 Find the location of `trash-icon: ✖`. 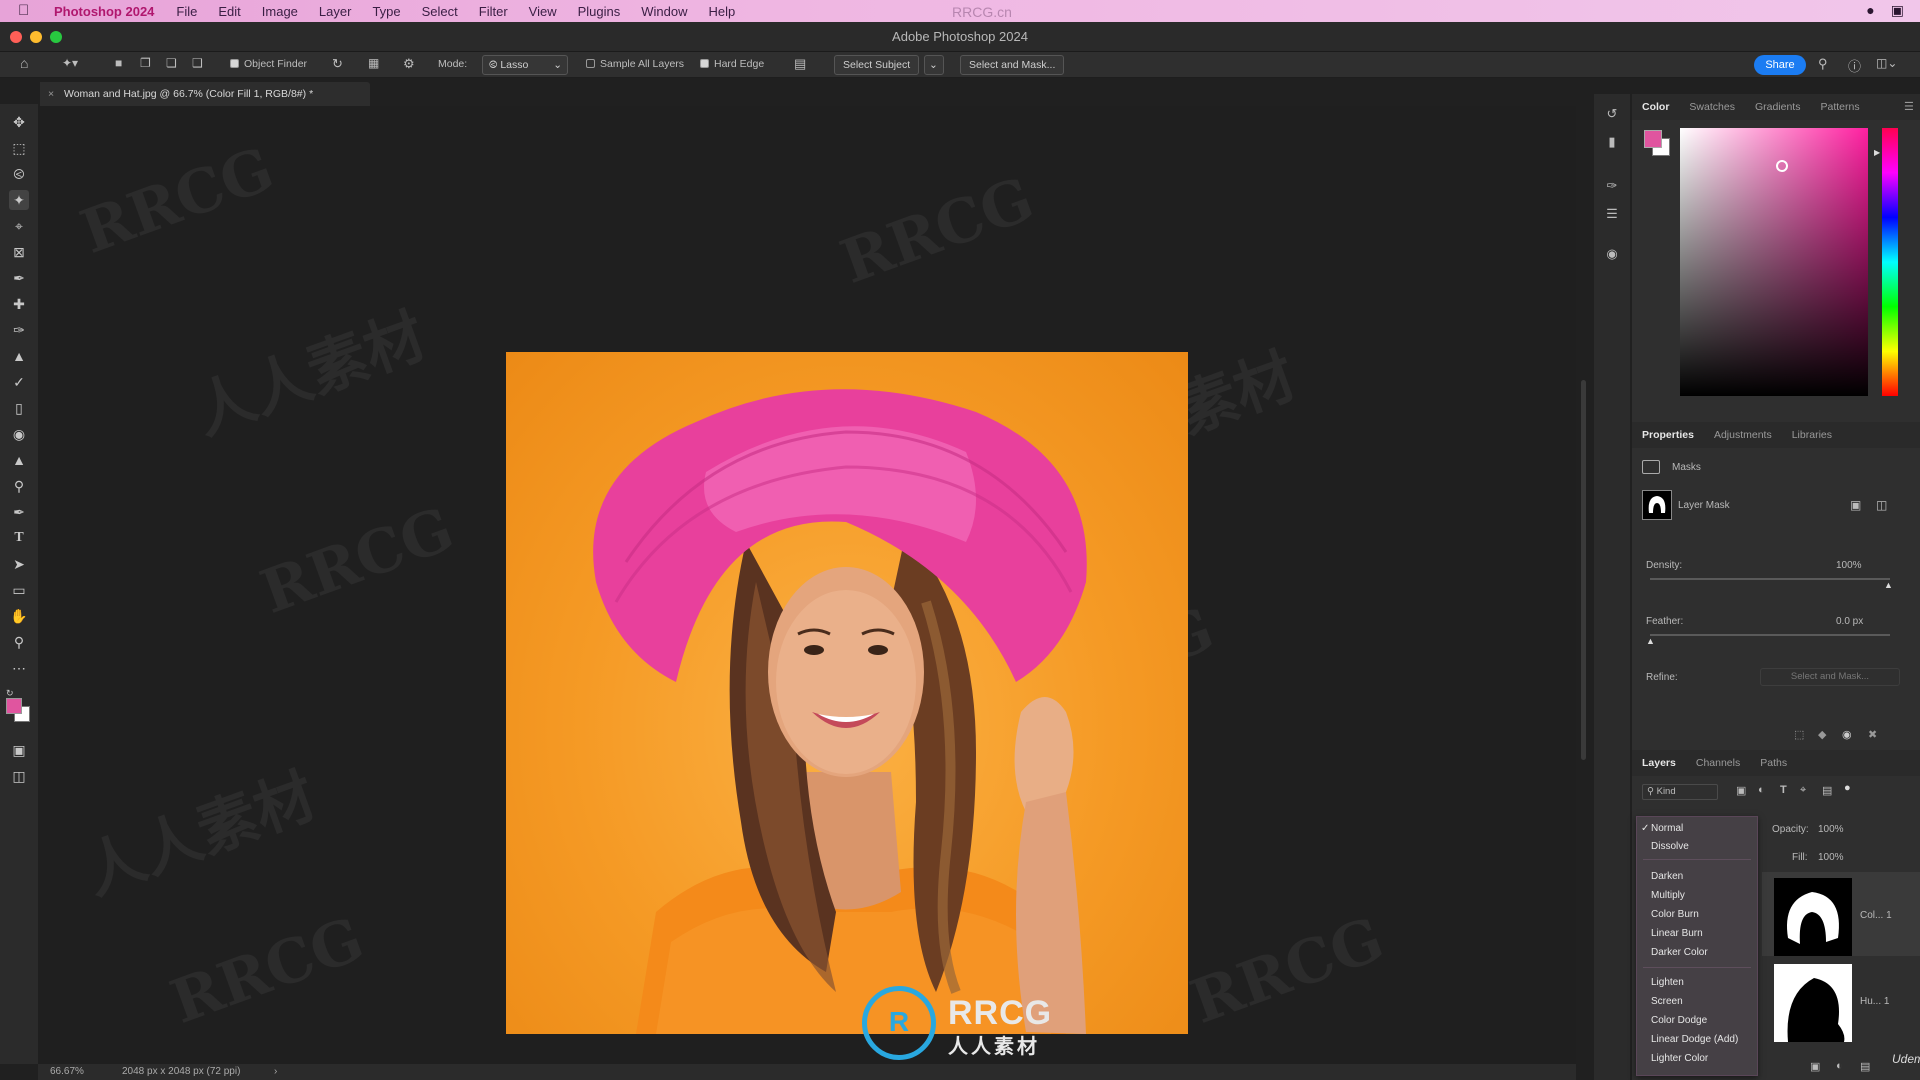

trash-icon: ✖ is located at coordinates (1872, 734).